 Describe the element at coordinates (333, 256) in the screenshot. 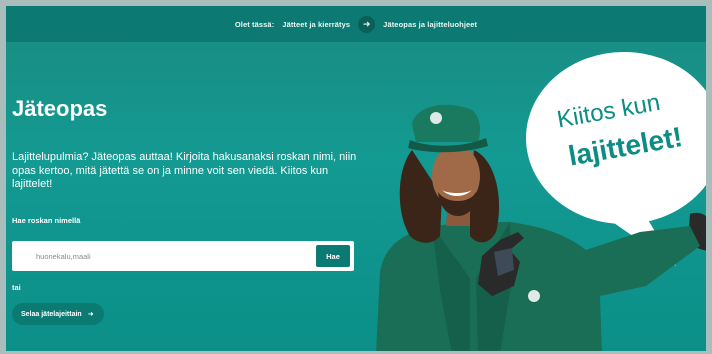

I see `search-button: Hae` at that location.